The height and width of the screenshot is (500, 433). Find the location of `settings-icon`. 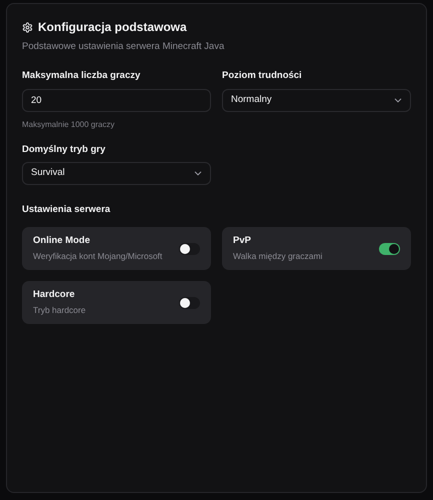

settings-icon is located at coordinates (27, 27).